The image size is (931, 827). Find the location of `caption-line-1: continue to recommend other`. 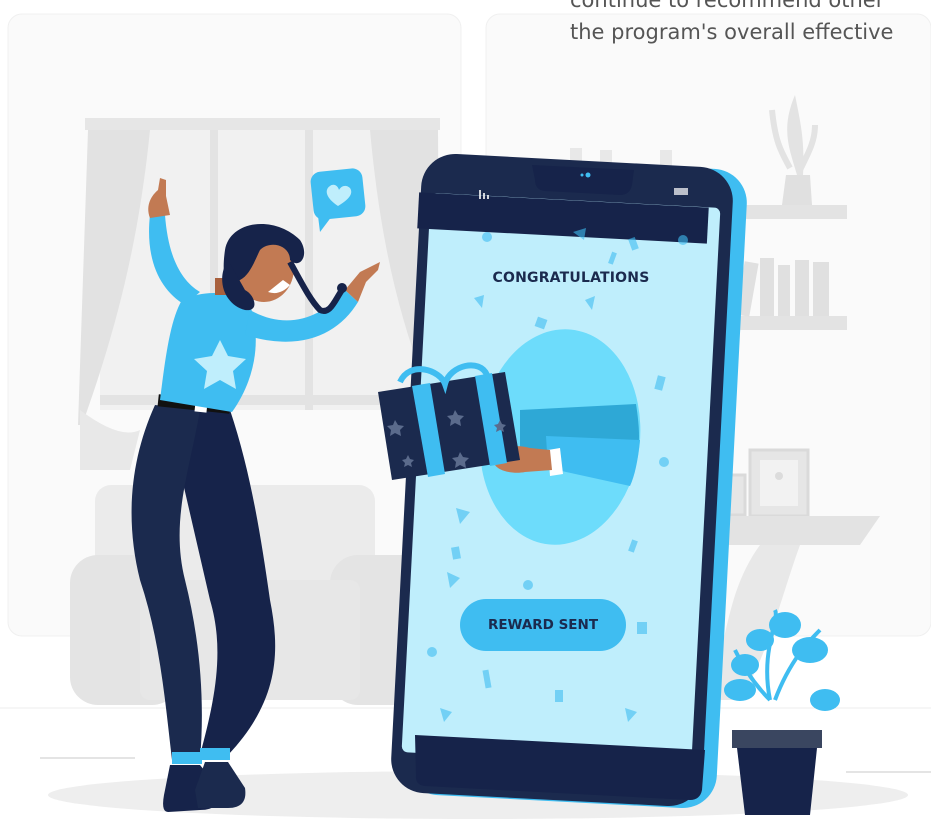

caption-line-1: continue to recommend other is located at coordinates (727, 6).